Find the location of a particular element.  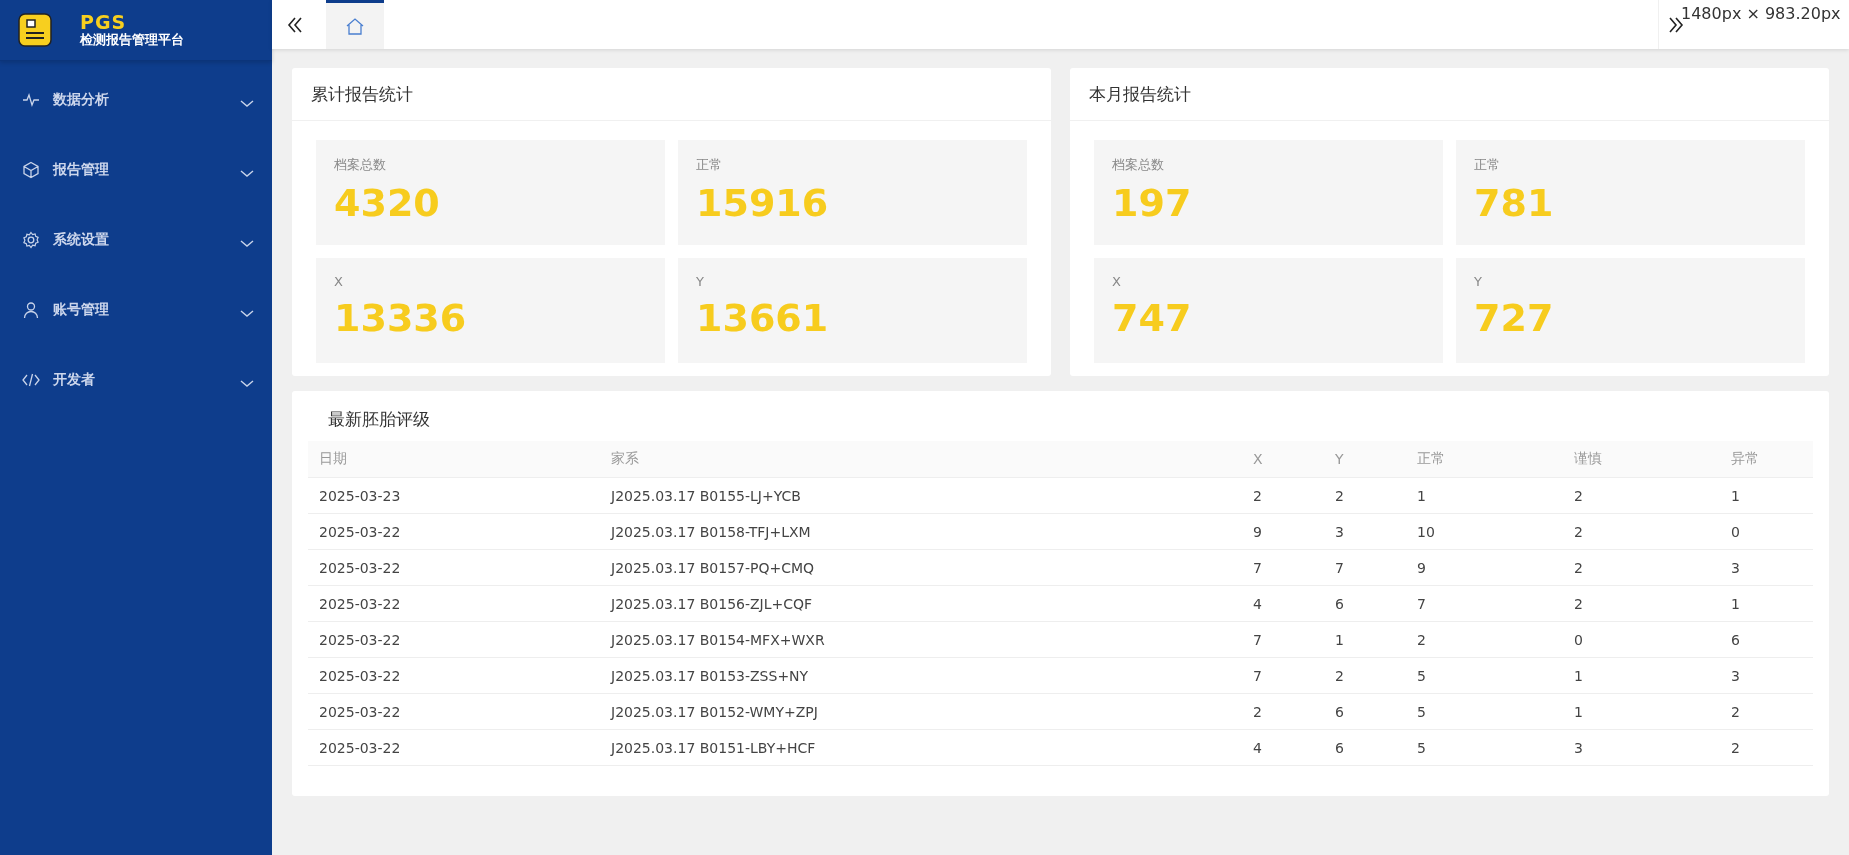

stat-value: 781 is located at coordinates (1514, 203).